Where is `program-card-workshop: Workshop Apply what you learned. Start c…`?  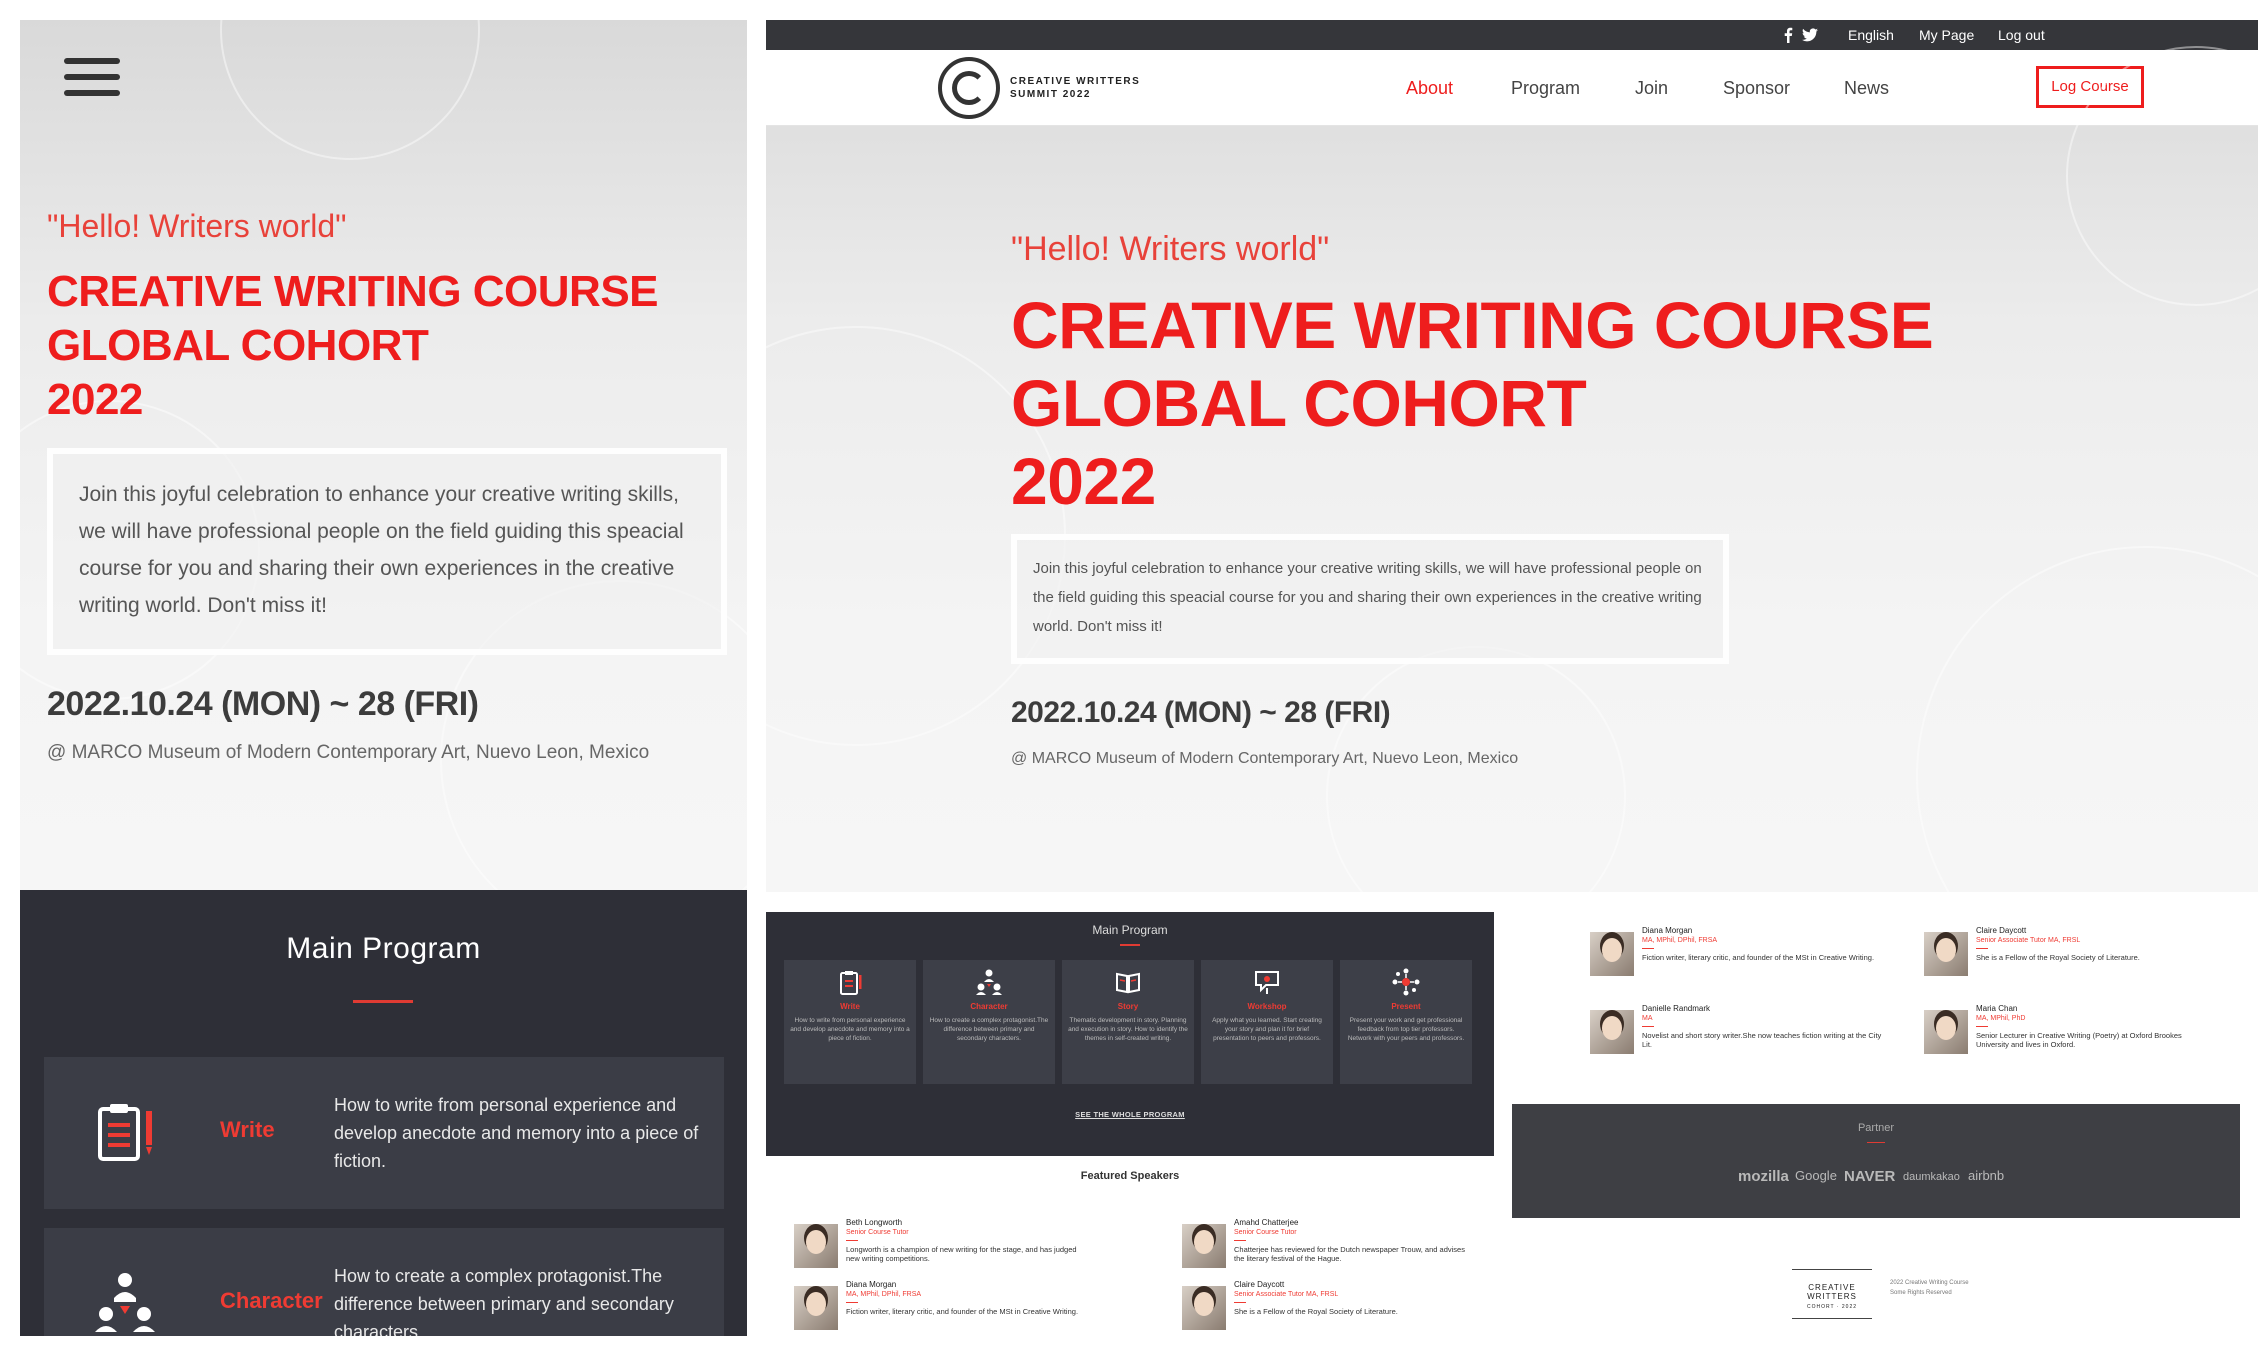 program-card-workshop: Workshop Apply what you learned. Start c… is located at coordinates (1267, 1022).